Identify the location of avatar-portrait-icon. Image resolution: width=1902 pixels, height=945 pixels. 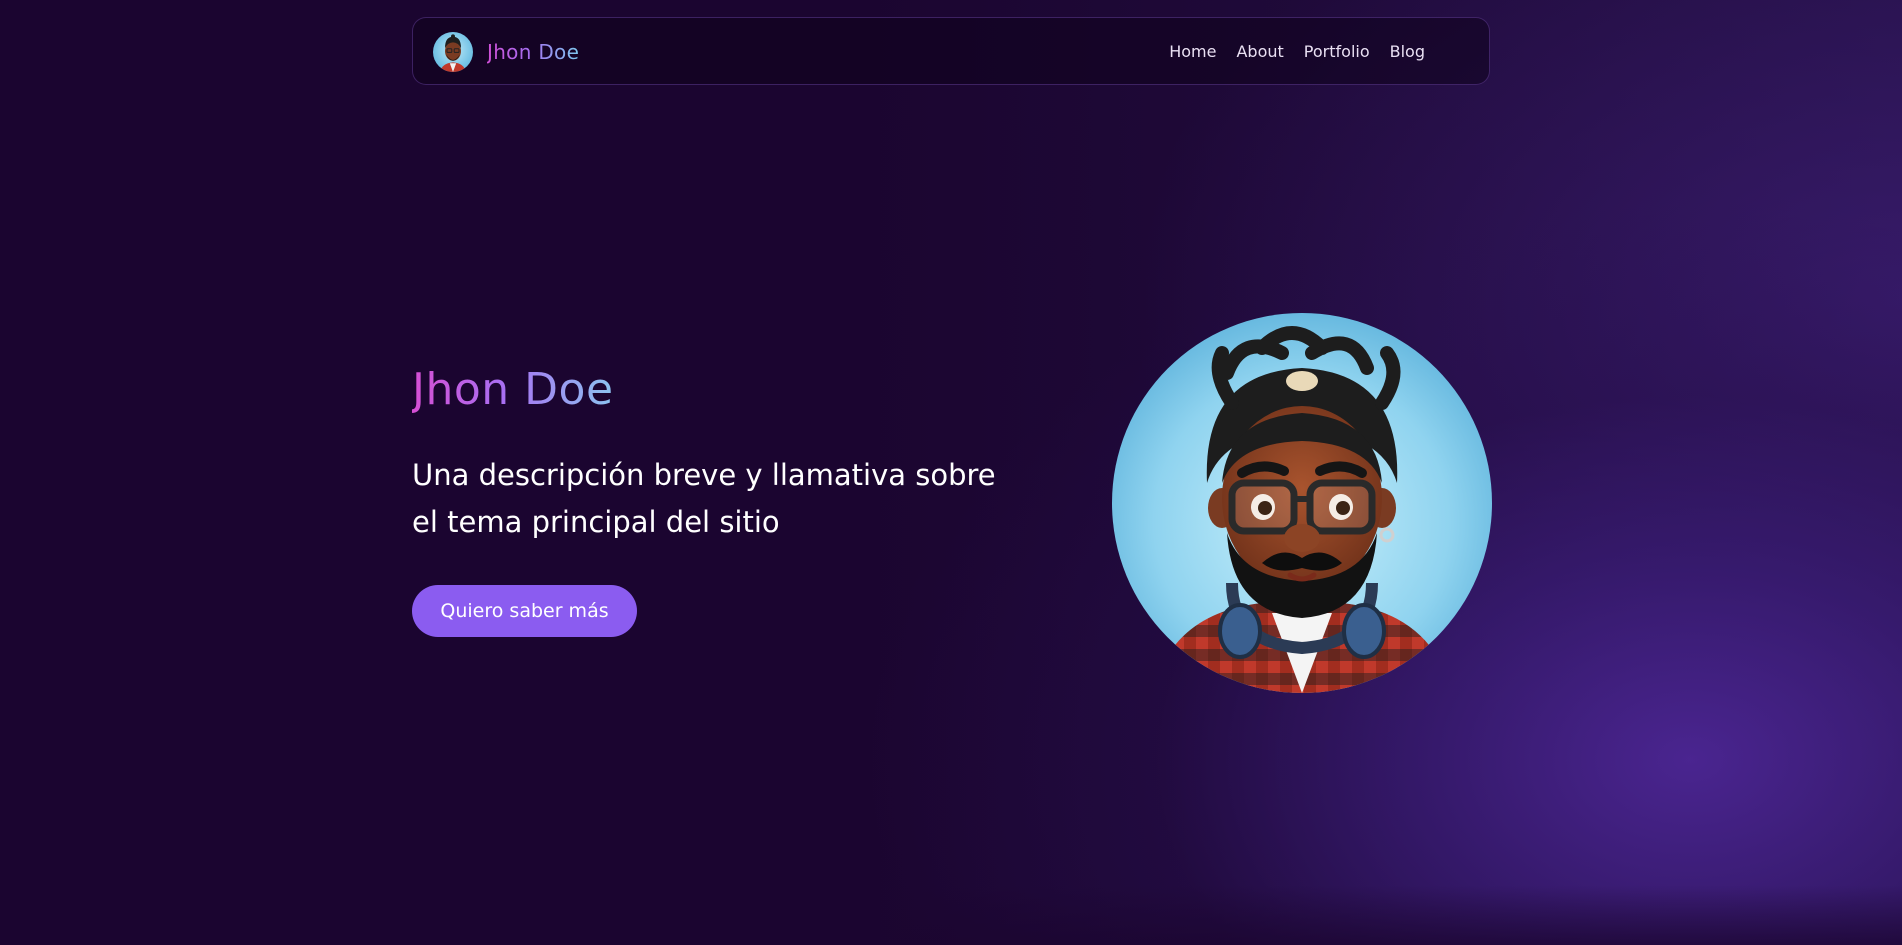
(453, 52).